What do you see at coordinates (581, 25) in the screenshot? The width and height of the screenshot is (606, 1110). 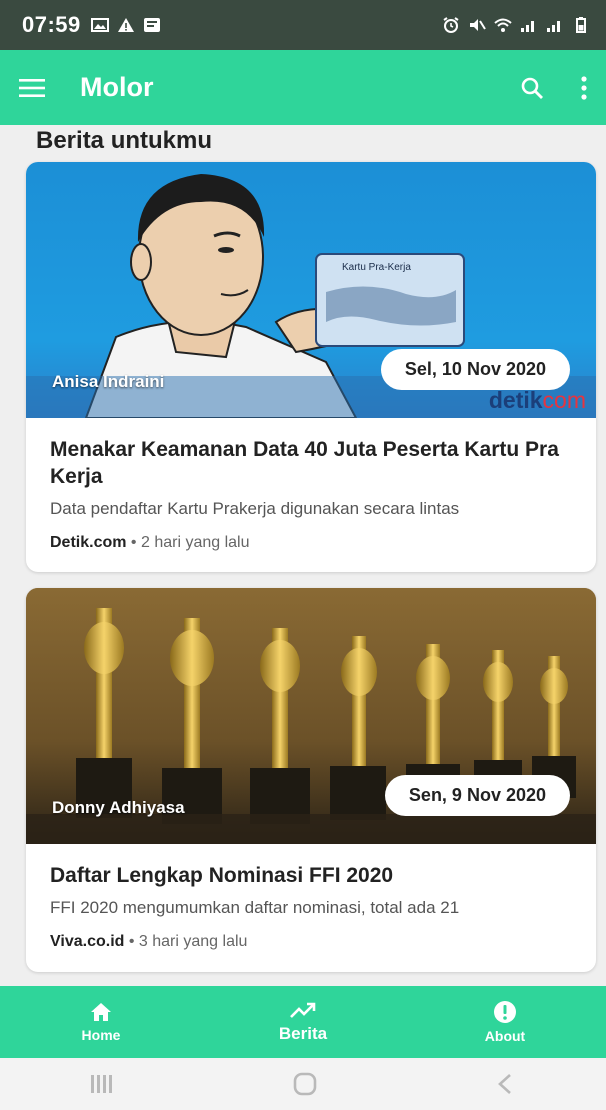 I see `battery-icon` at bounding box center [581, 25].